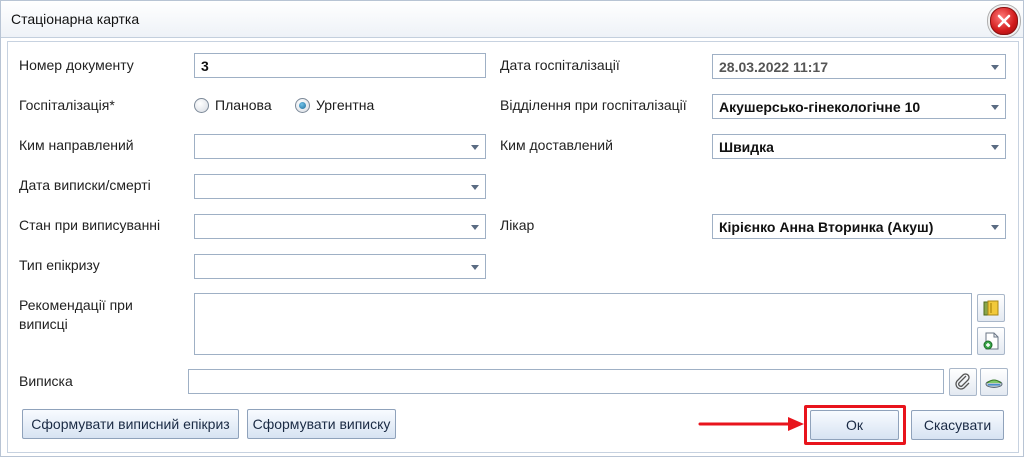  What do you see at coordinates (859, 66) in the screenshot?
I see `hosp-date-select: 28.03.2022 11:17` at bounding box center [859, 66].